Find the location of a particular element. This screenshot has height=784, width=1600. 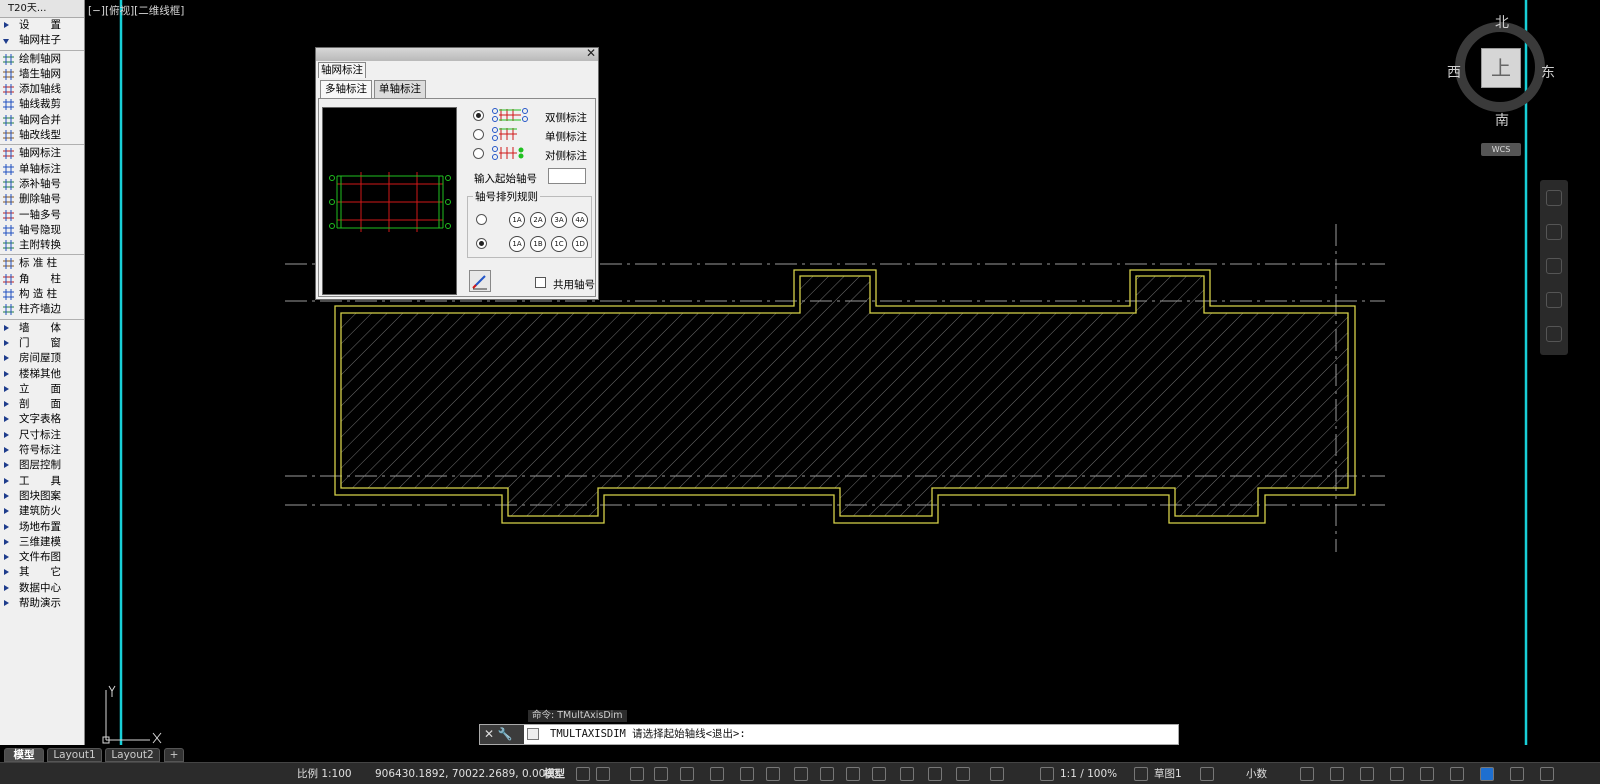

compass-south: 南 is located at coordinates (1502, 120).